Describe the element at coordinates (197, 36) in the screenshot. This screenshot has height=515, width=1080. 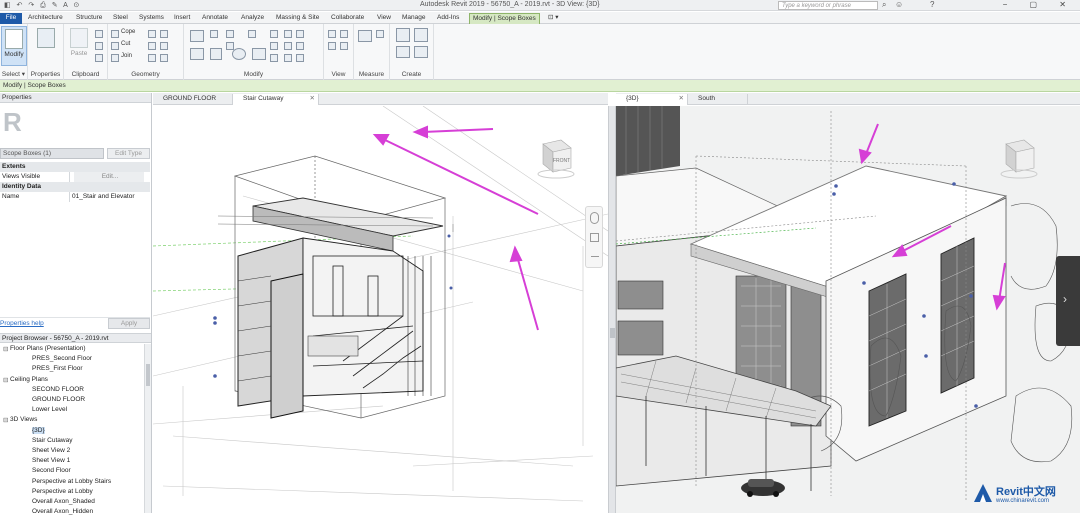
I see `align-icon` at that location.